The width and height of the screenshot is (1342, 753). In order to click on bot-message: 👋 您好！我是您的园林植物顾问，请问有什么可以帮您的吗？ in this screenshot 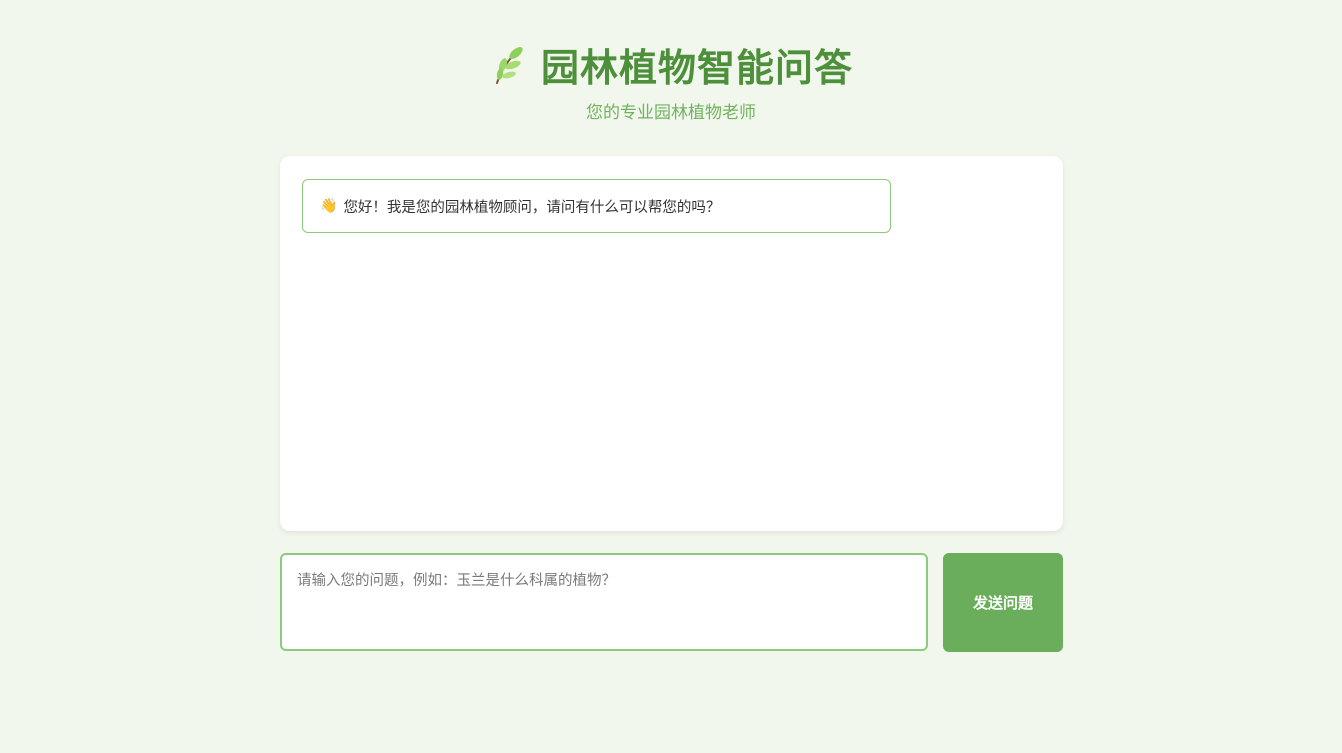, I will do `click(596, 206)`.